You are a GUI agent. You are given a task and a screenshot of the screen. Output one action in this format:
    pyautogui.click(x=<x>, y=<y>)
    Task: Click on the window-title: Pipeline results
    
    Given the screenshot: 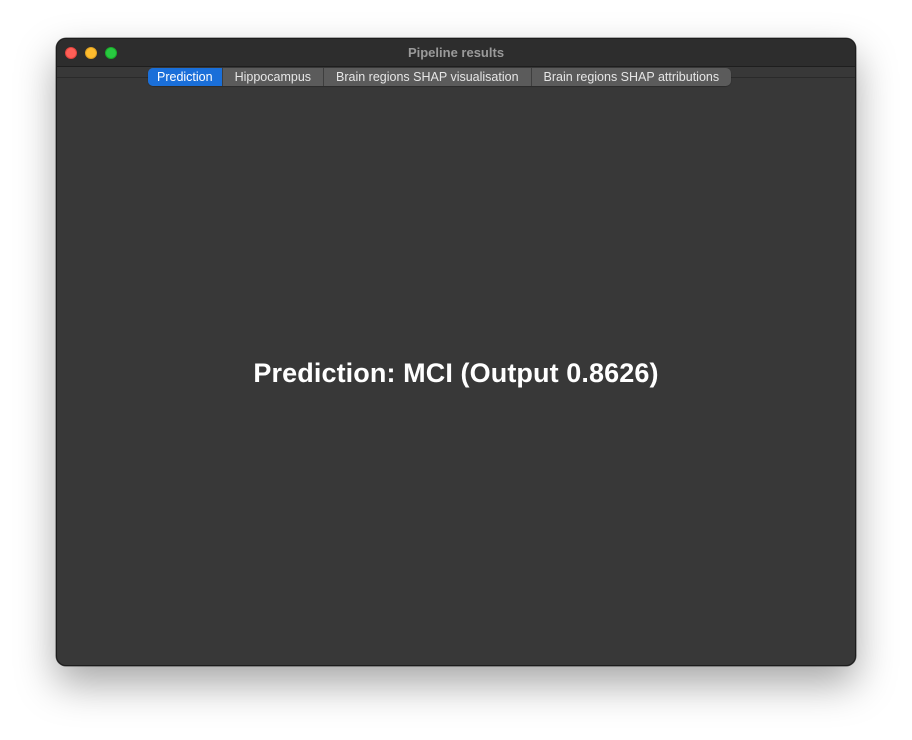 What is the action you would take?
    pyautogui.click(x=456, y=52)
    